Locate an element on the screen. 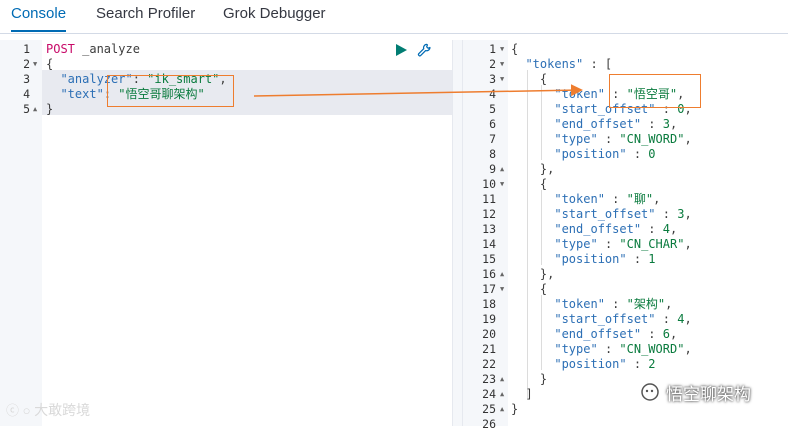 This screenshot has height=432, width=788. annotation-arrow is located at coordinates (418, 90).